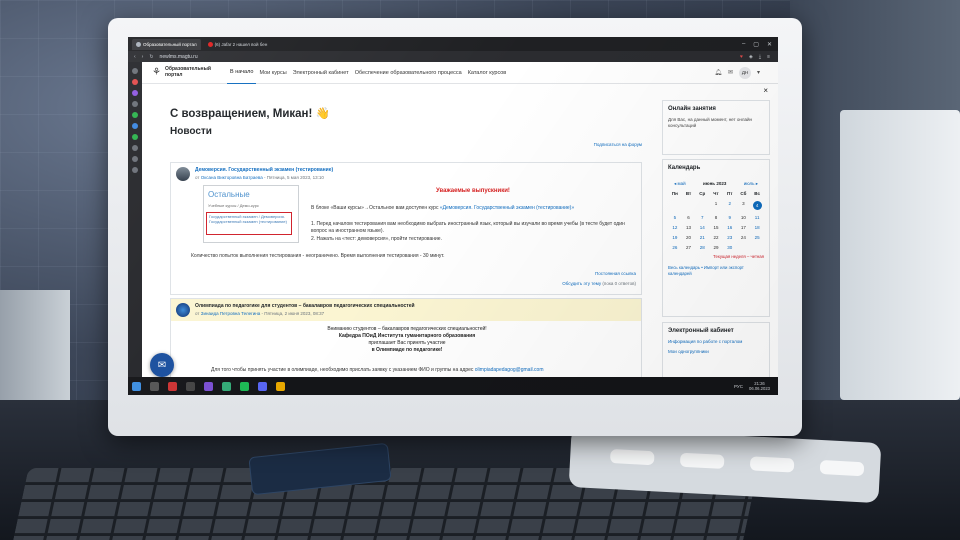  What do you see at coordinates (242, 73) in the screenshot?
I see `nav-home: В начало` at bounding box center [242, 73].